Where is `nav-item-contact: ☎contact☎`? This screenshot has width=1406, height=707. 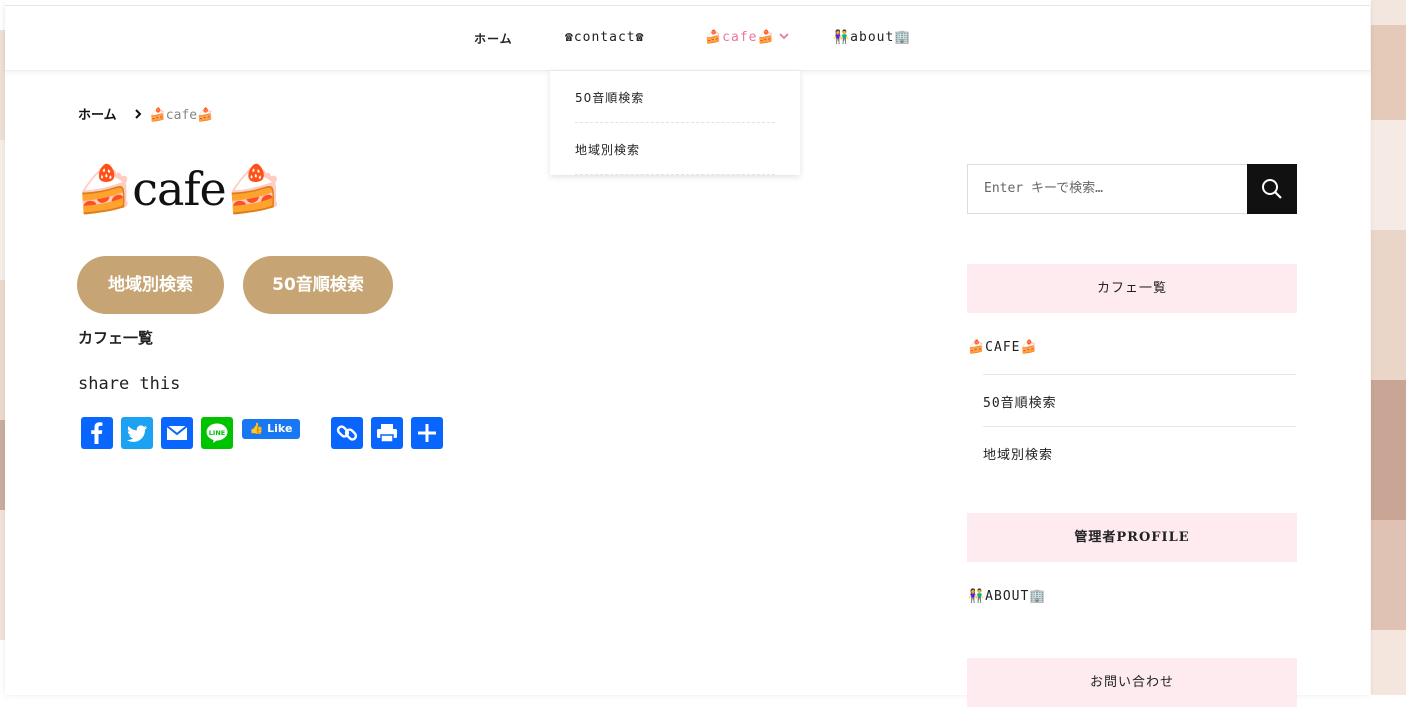
nav-item-contact: ☎contact☎ is located at coordinates (604, 37).